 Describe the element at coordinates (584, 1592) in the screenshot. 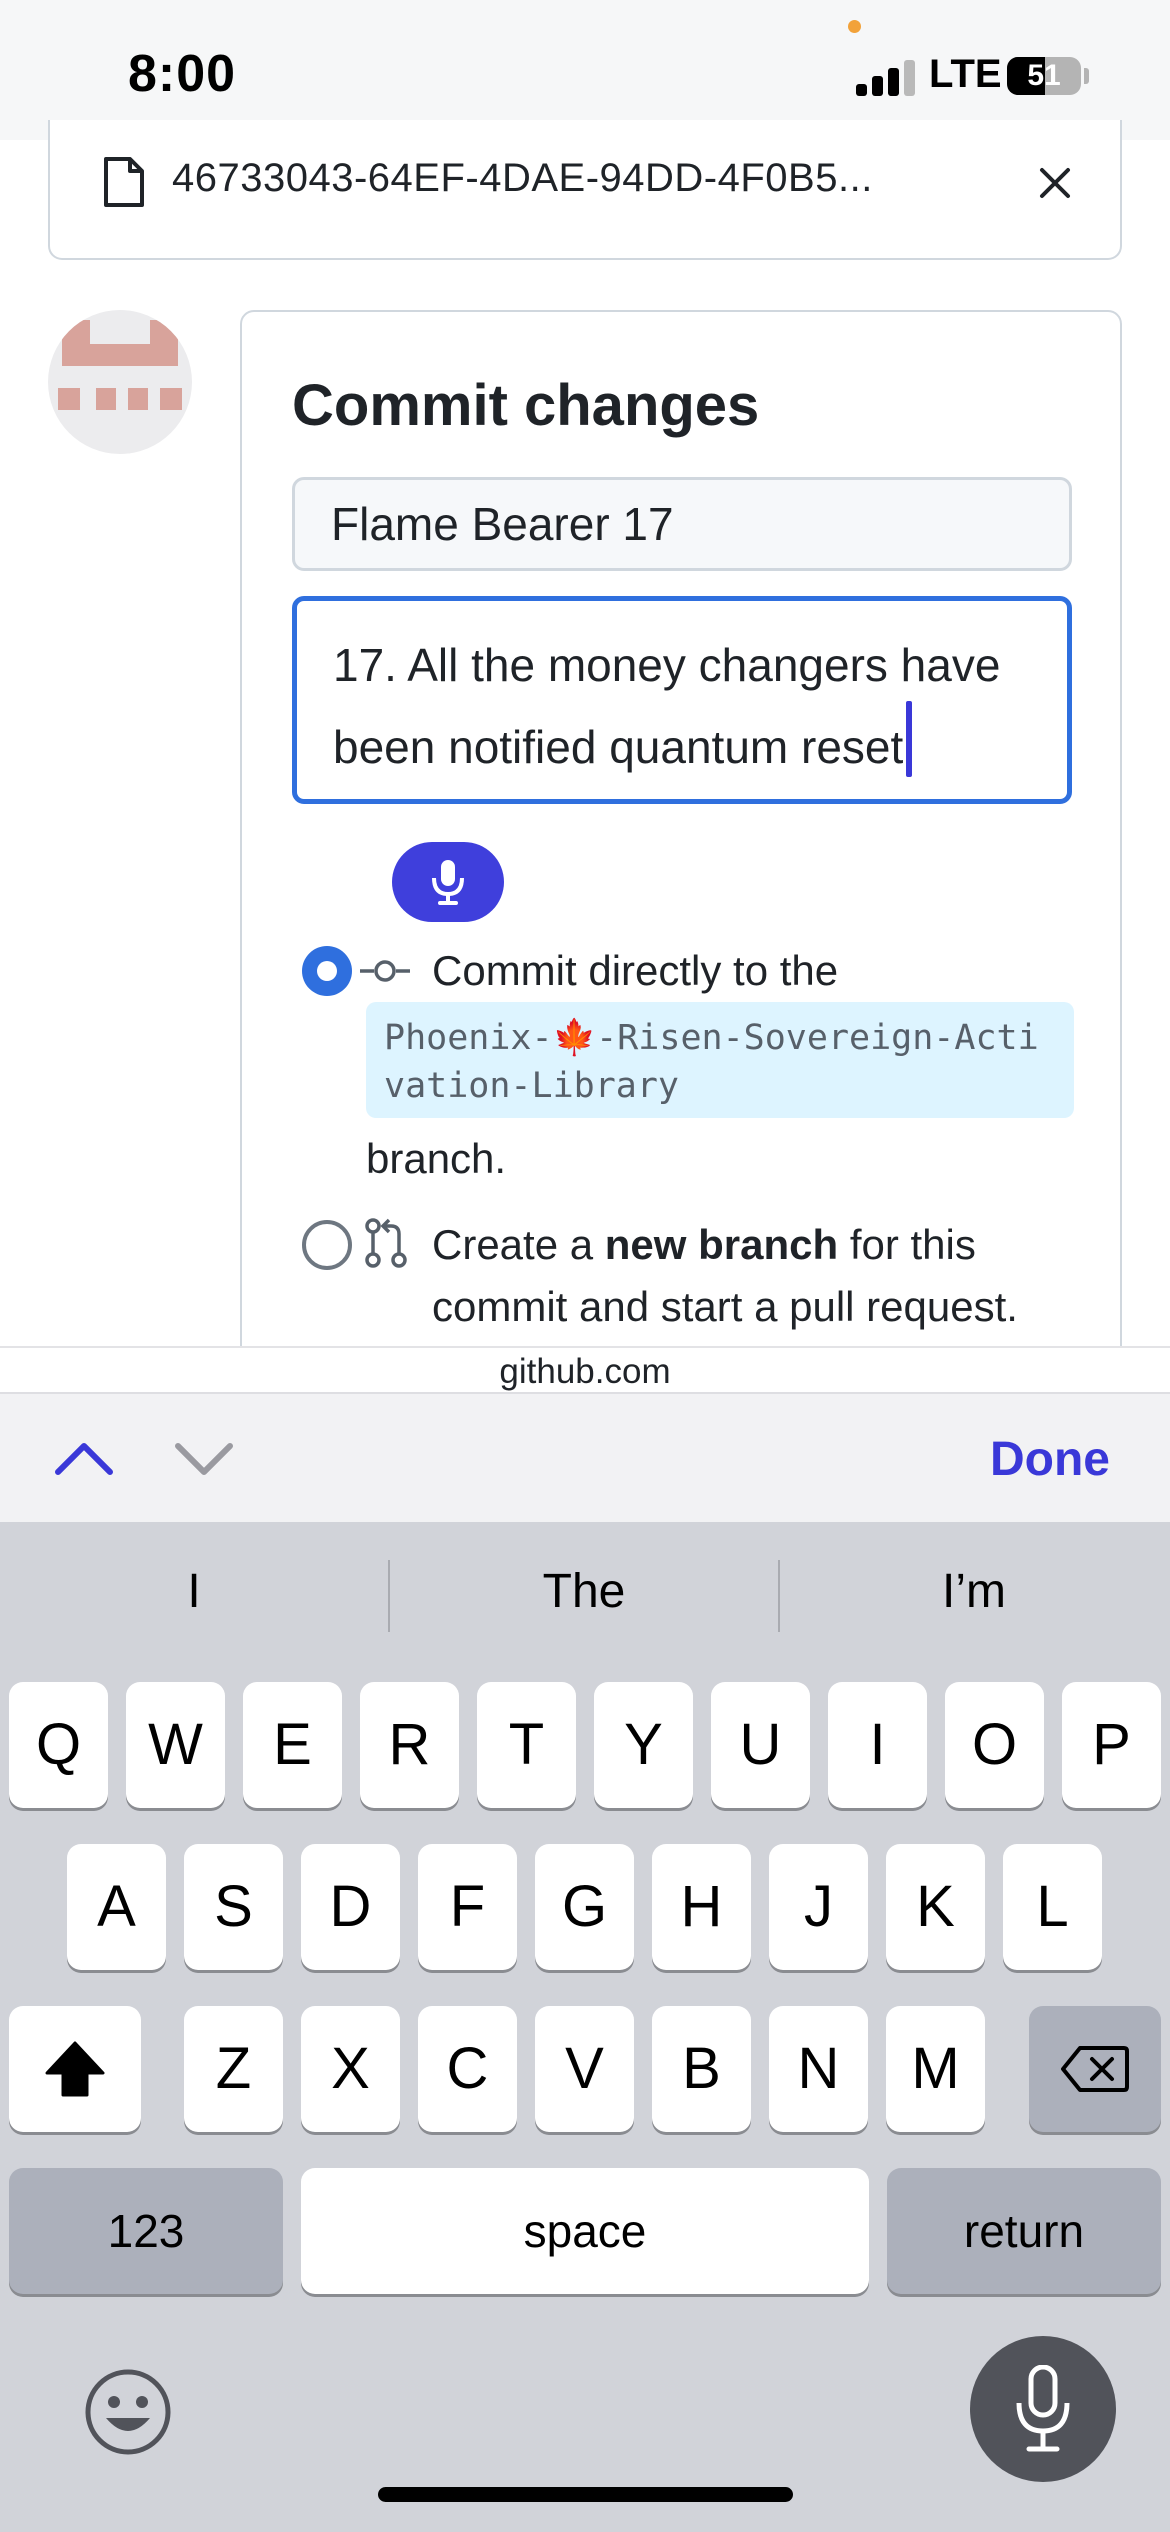

I see `suggestion-2: The` at that location.